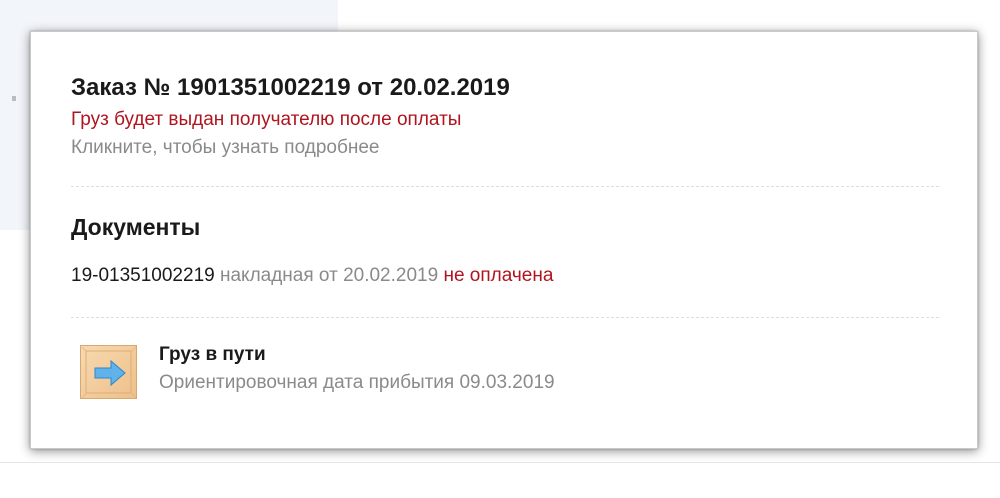 The height and width of the screenshot is (498, 1000). What do you see at coordinates (498, 275) in the screenshot?
I see `document-payment-status: не оплачена` at bounding box center [498, 275].